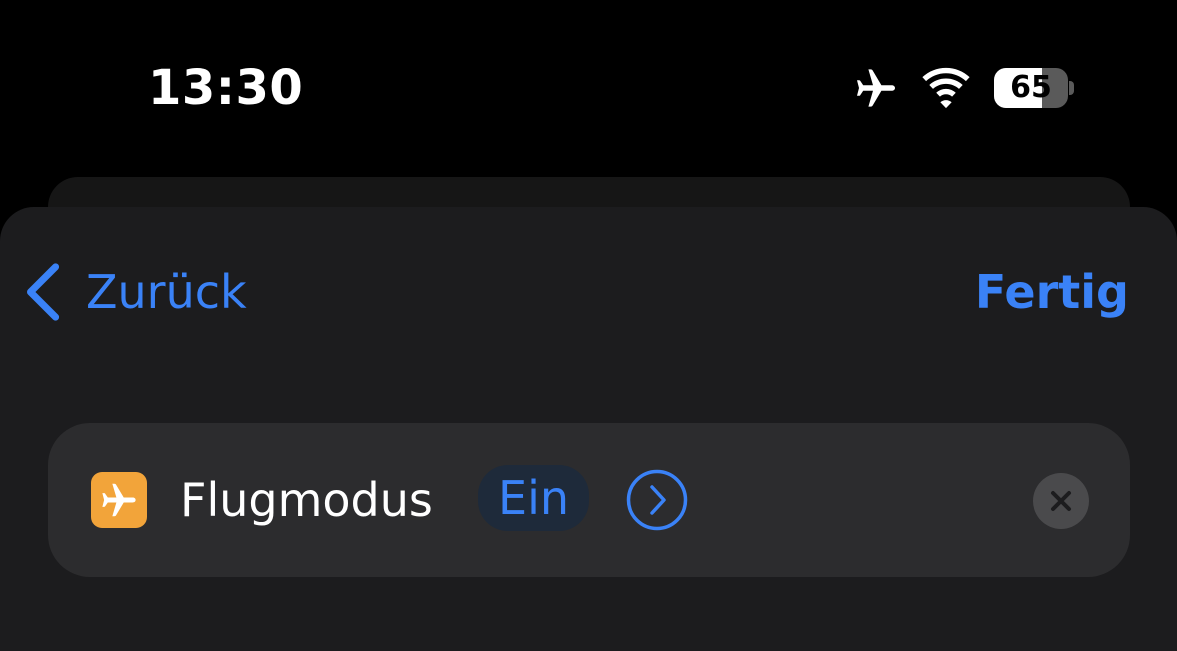 This screenshot has height=651, width=1177. I want to click on close-icon, so click(1061, 501).